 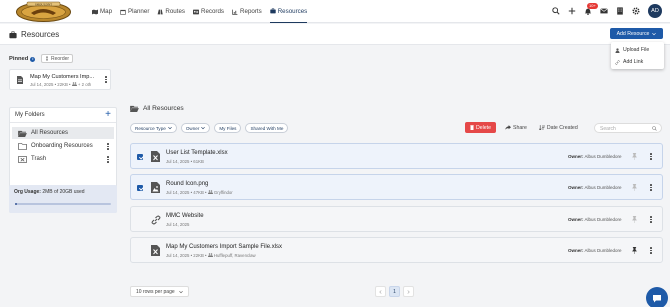 I want to click on rows-per-page-select: 10 rows per page, so click(x=159, y=291).